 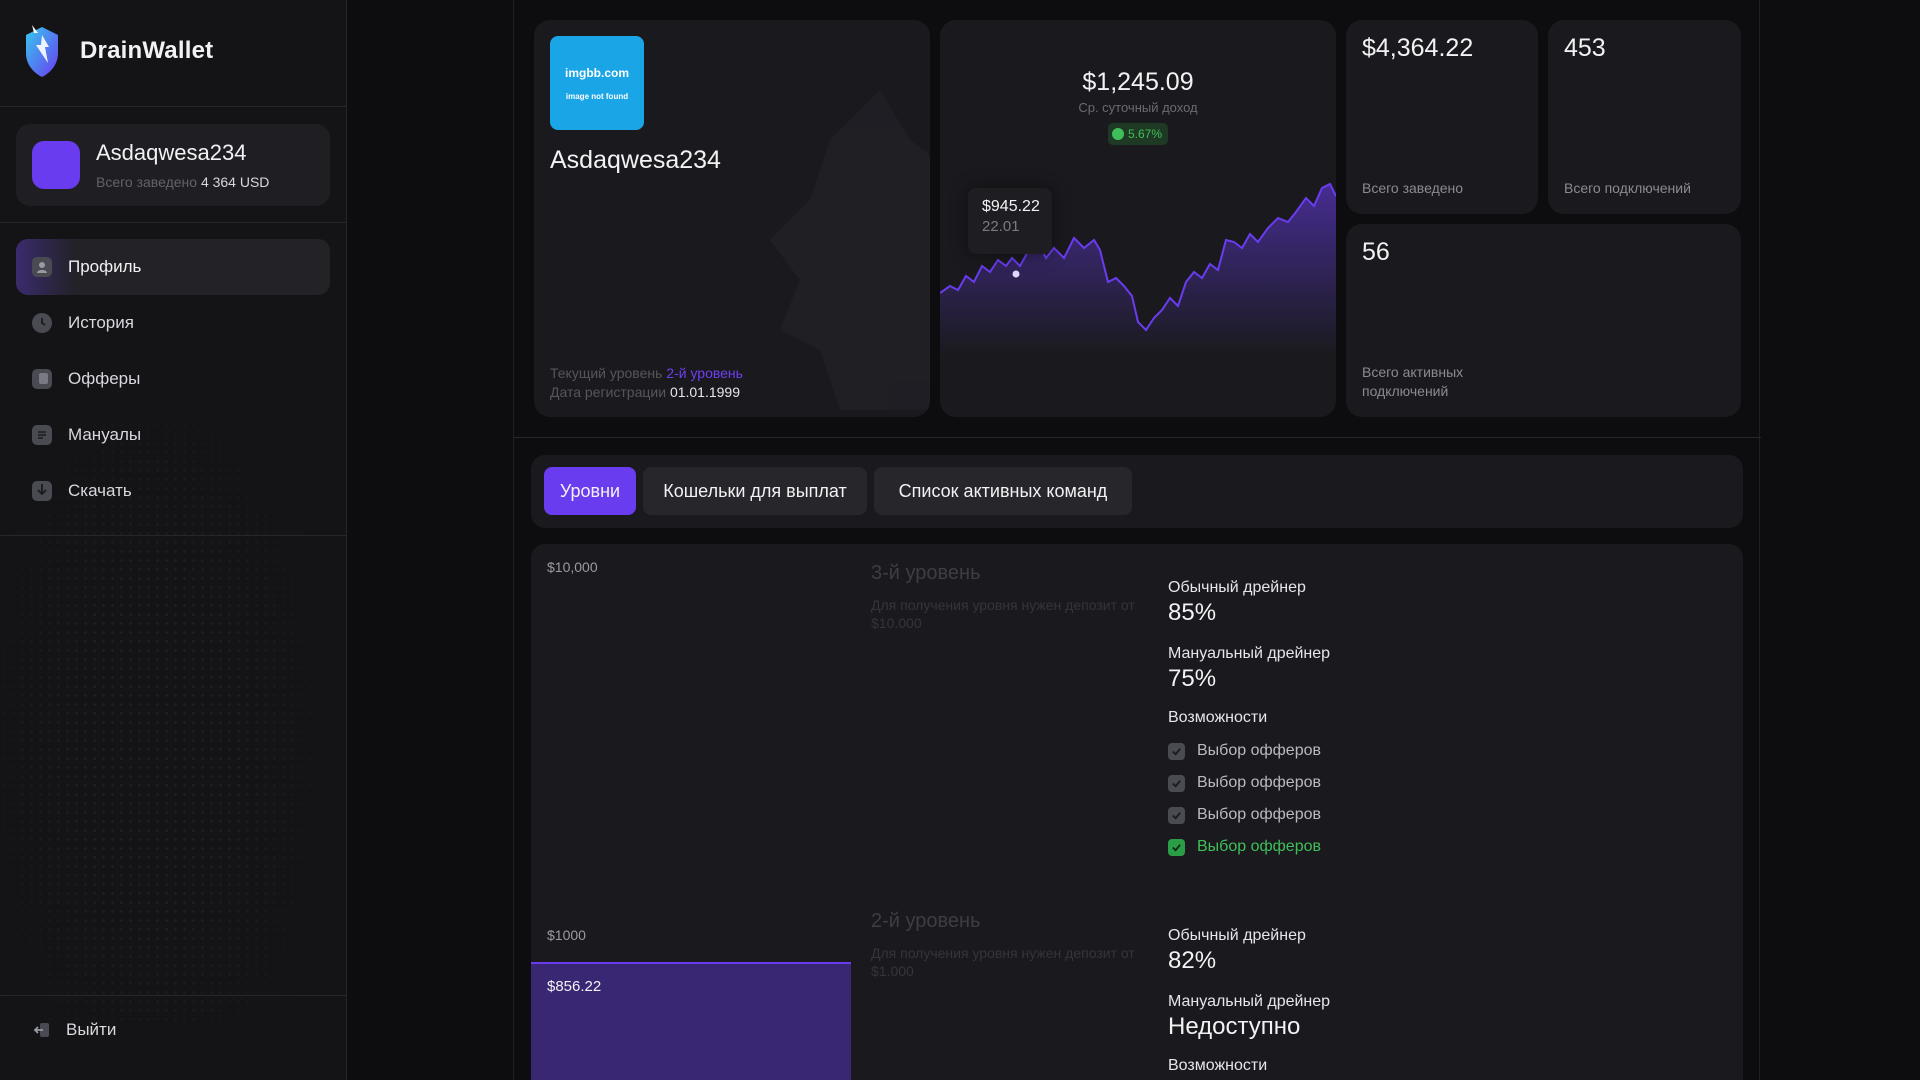 I want to click on level-3-title: 3-й уровень, so click(x=926, y=573).